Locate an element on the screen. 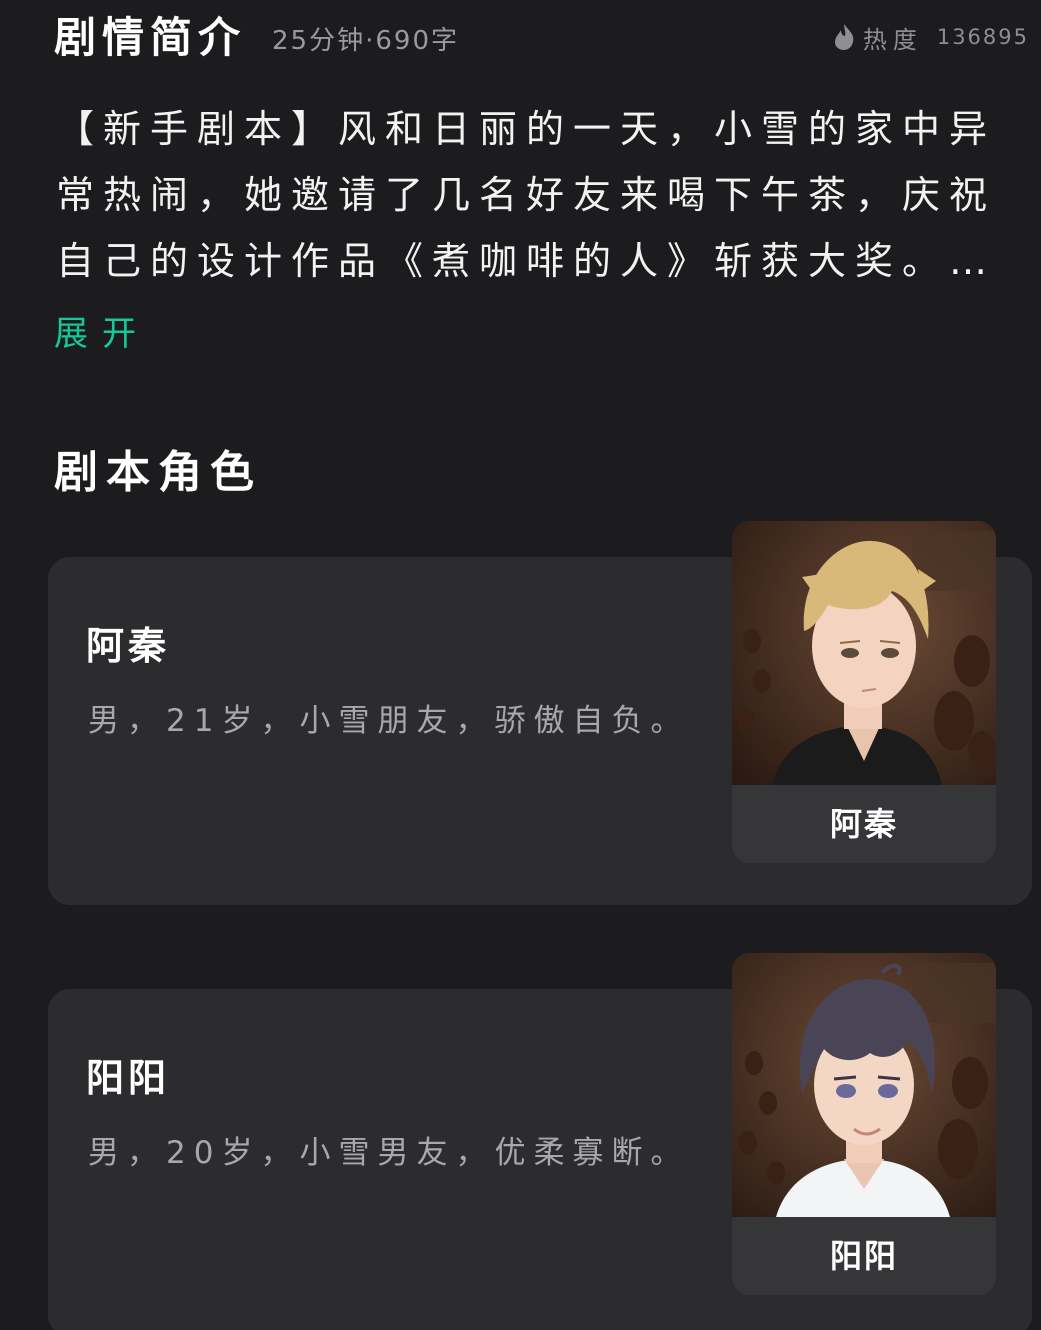 The image size is (1041, 1330). role-name: 阿秦 is located at coordinates (128, 646).